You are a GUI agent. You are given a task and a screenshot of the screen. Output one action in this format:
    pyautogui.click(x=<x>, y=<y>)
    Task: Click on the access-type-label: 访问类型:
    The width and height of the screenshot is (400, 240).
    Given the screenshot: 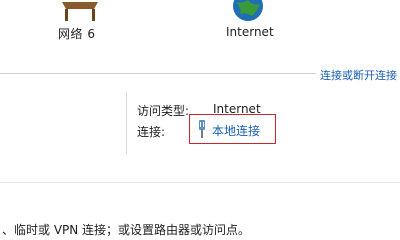 What is the action you would take?
    pyautogui.click(x=163, y=111)
    